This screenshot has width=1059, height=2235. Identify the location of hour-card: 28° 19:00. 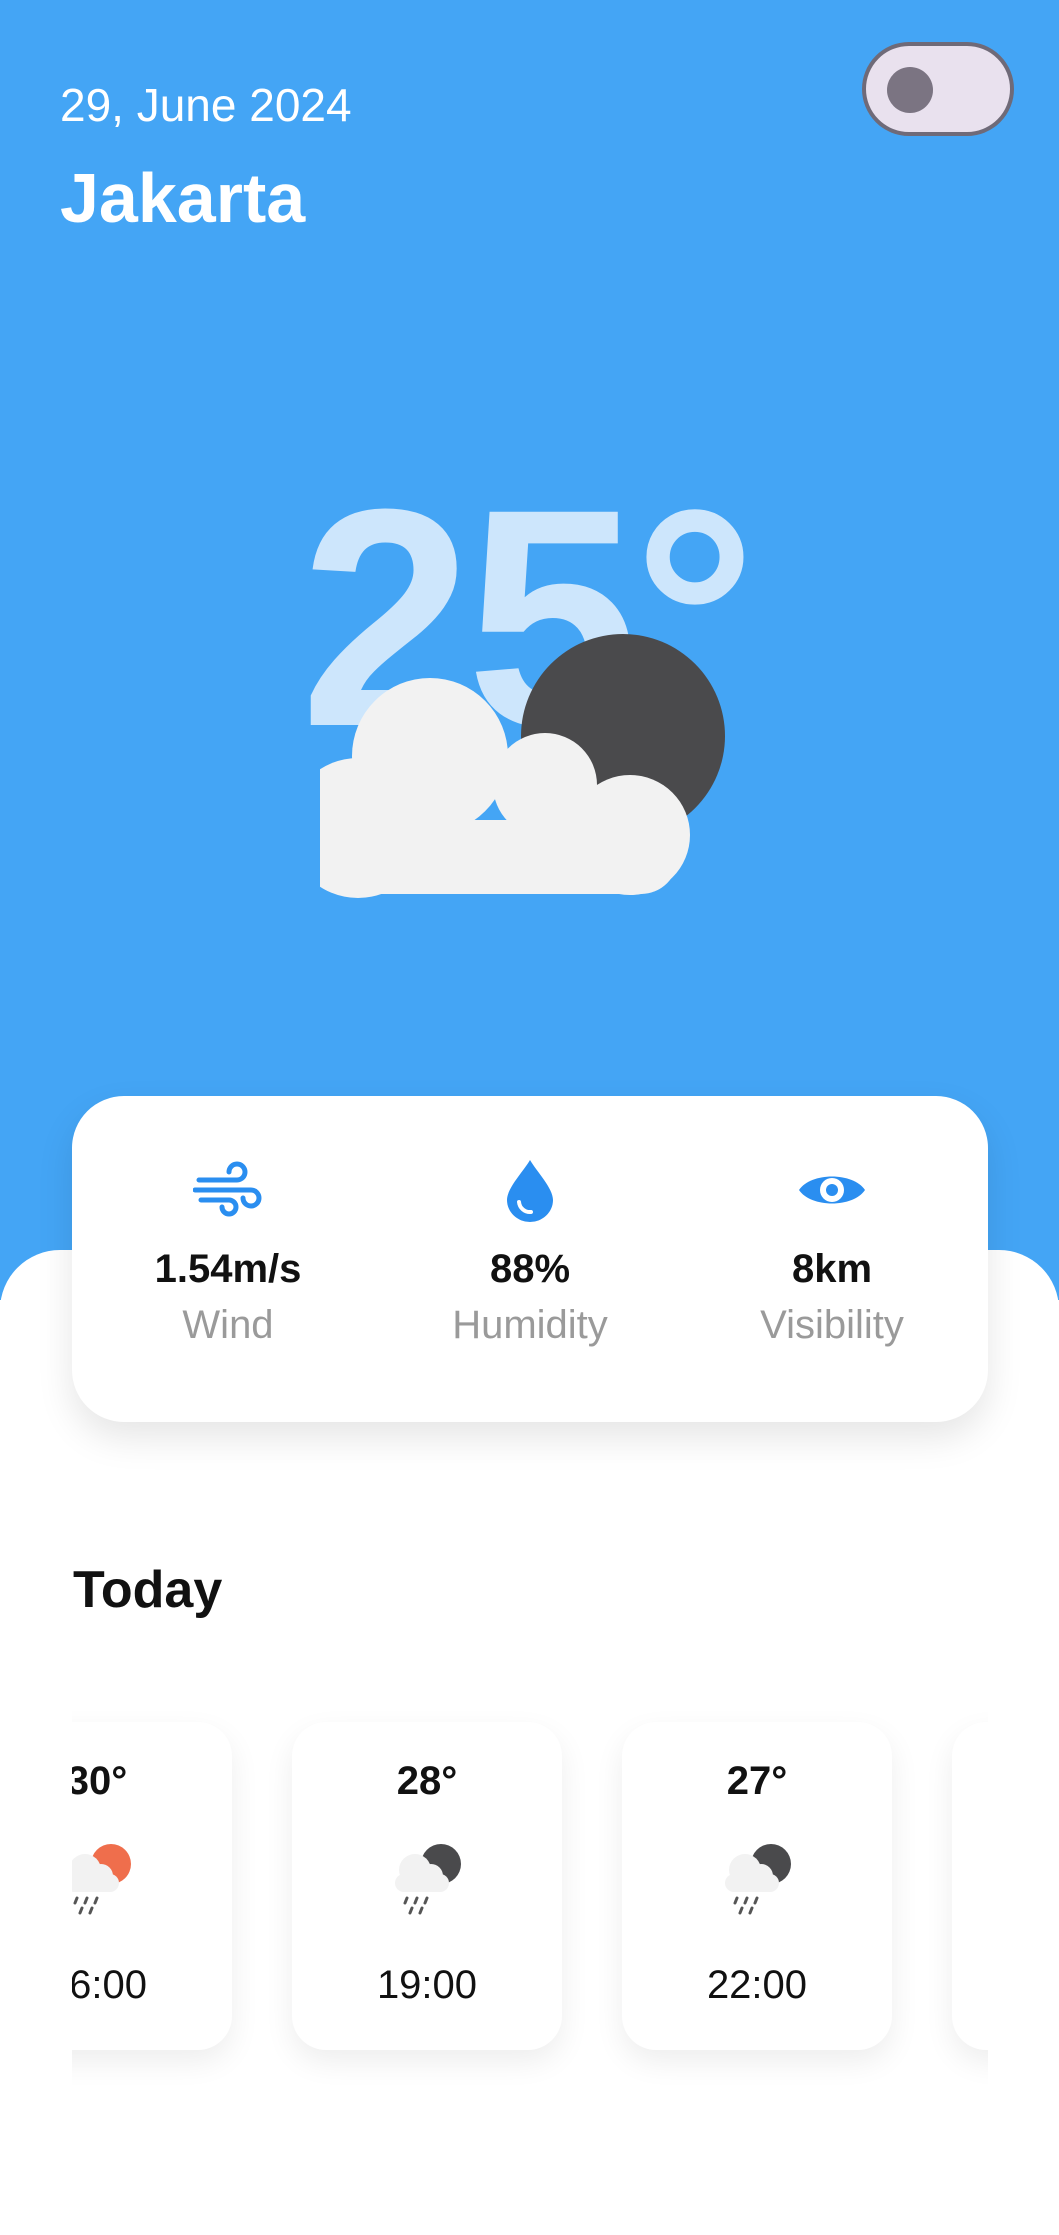
(427, 1886).